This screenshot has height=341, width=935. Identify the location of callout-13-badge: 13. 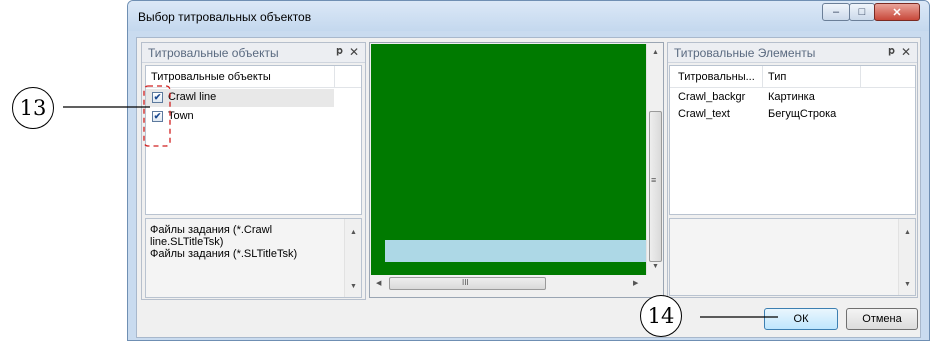
(33, 108).